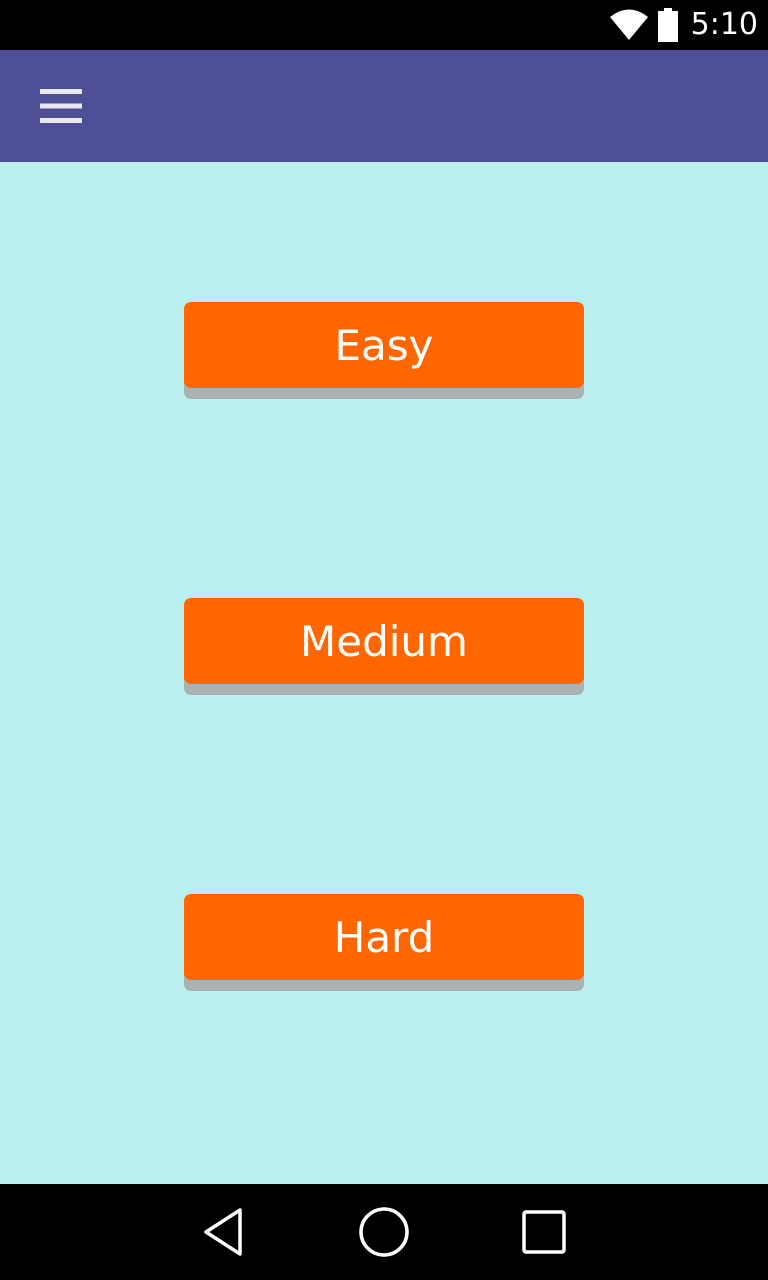 Image resolution: width=768 pixels, height=1280 pixels. I want to click on status-icons: 5:10, so click(683, 25).